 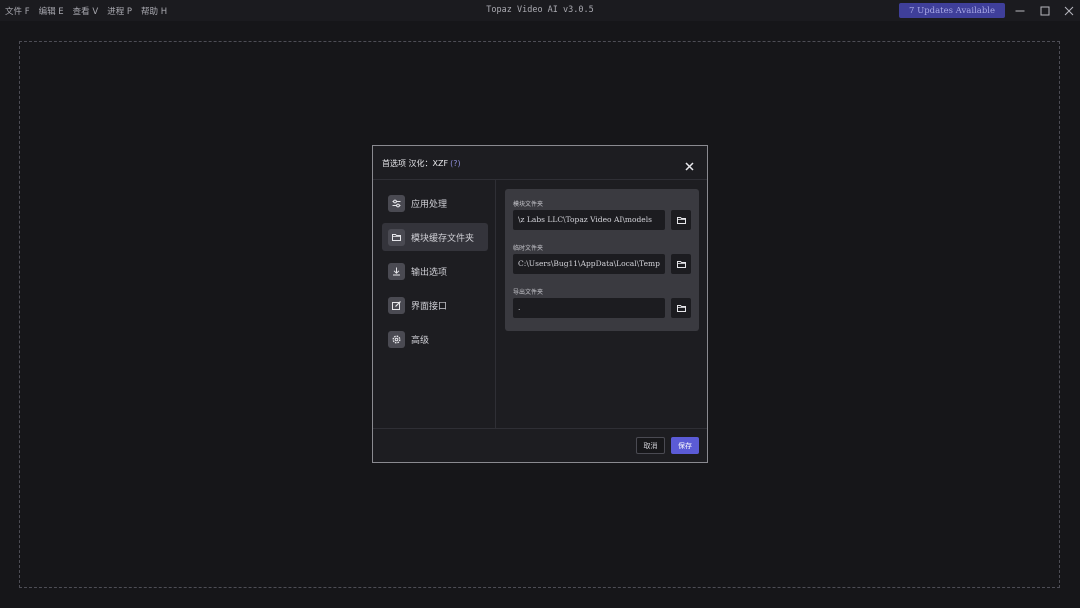 I want to click on download-icon, so click(x=396, y=271).